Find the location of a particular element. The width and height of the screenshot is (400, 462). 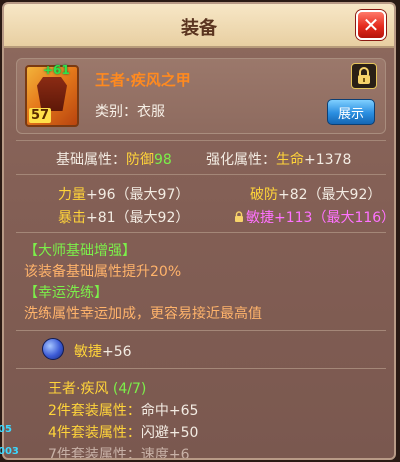

side-number: 003 is located at coordinates (9, 451).